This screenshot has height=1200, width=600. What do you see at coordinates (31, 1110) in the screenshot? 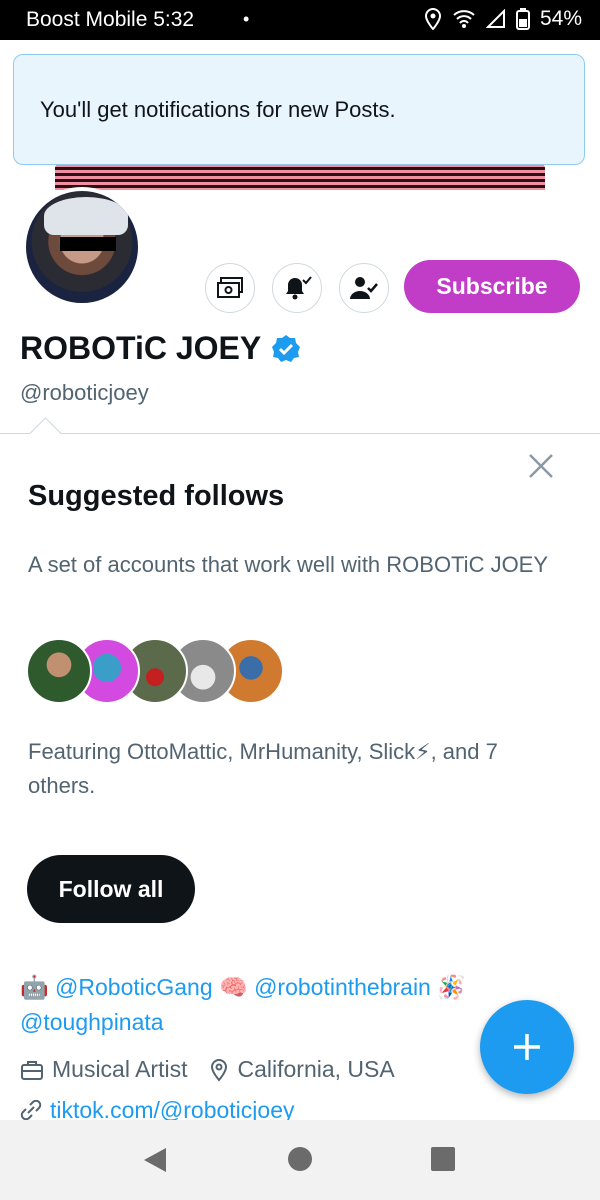
I see `link-icon` at bounding box center [31, 1110].